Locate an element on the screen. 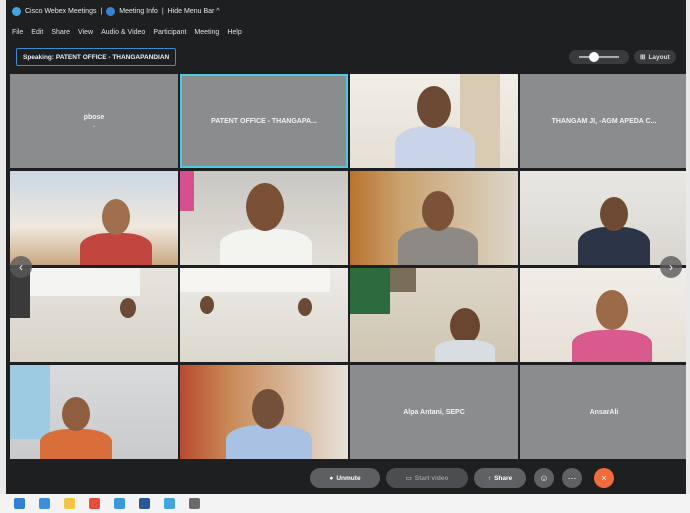  muted-icon: ⌄ is located at coordinates (94, 125).